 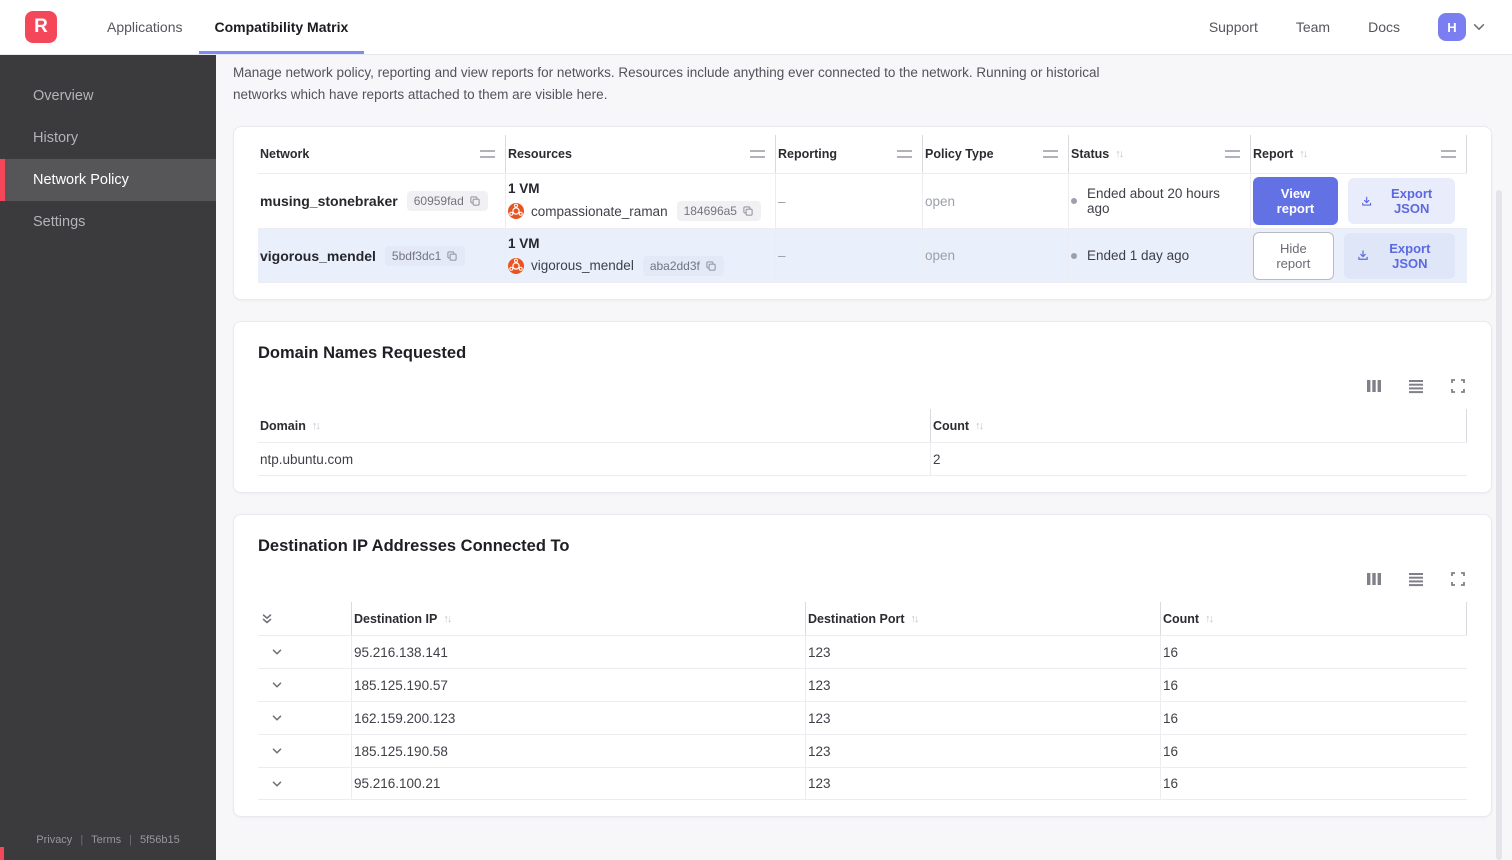 I want to click on network-id-badge: 60959fad, so click(x=447, y=201).